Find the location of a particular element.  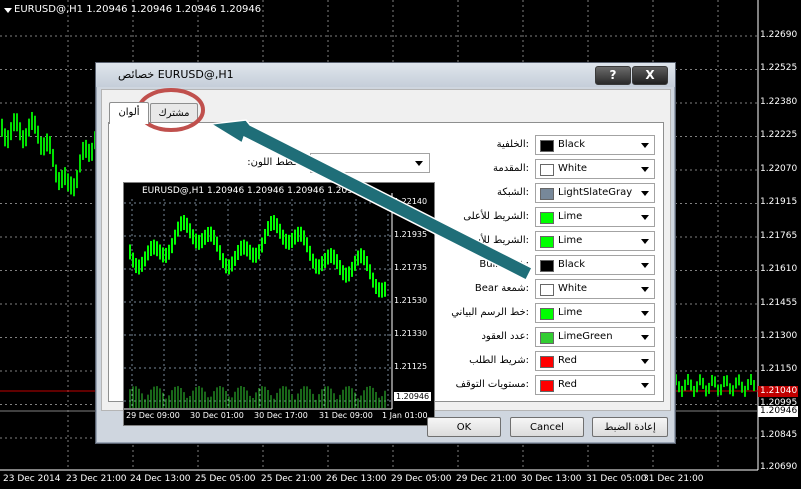

preview-price-label: 1.22140 is located at coordinates (411, 201).